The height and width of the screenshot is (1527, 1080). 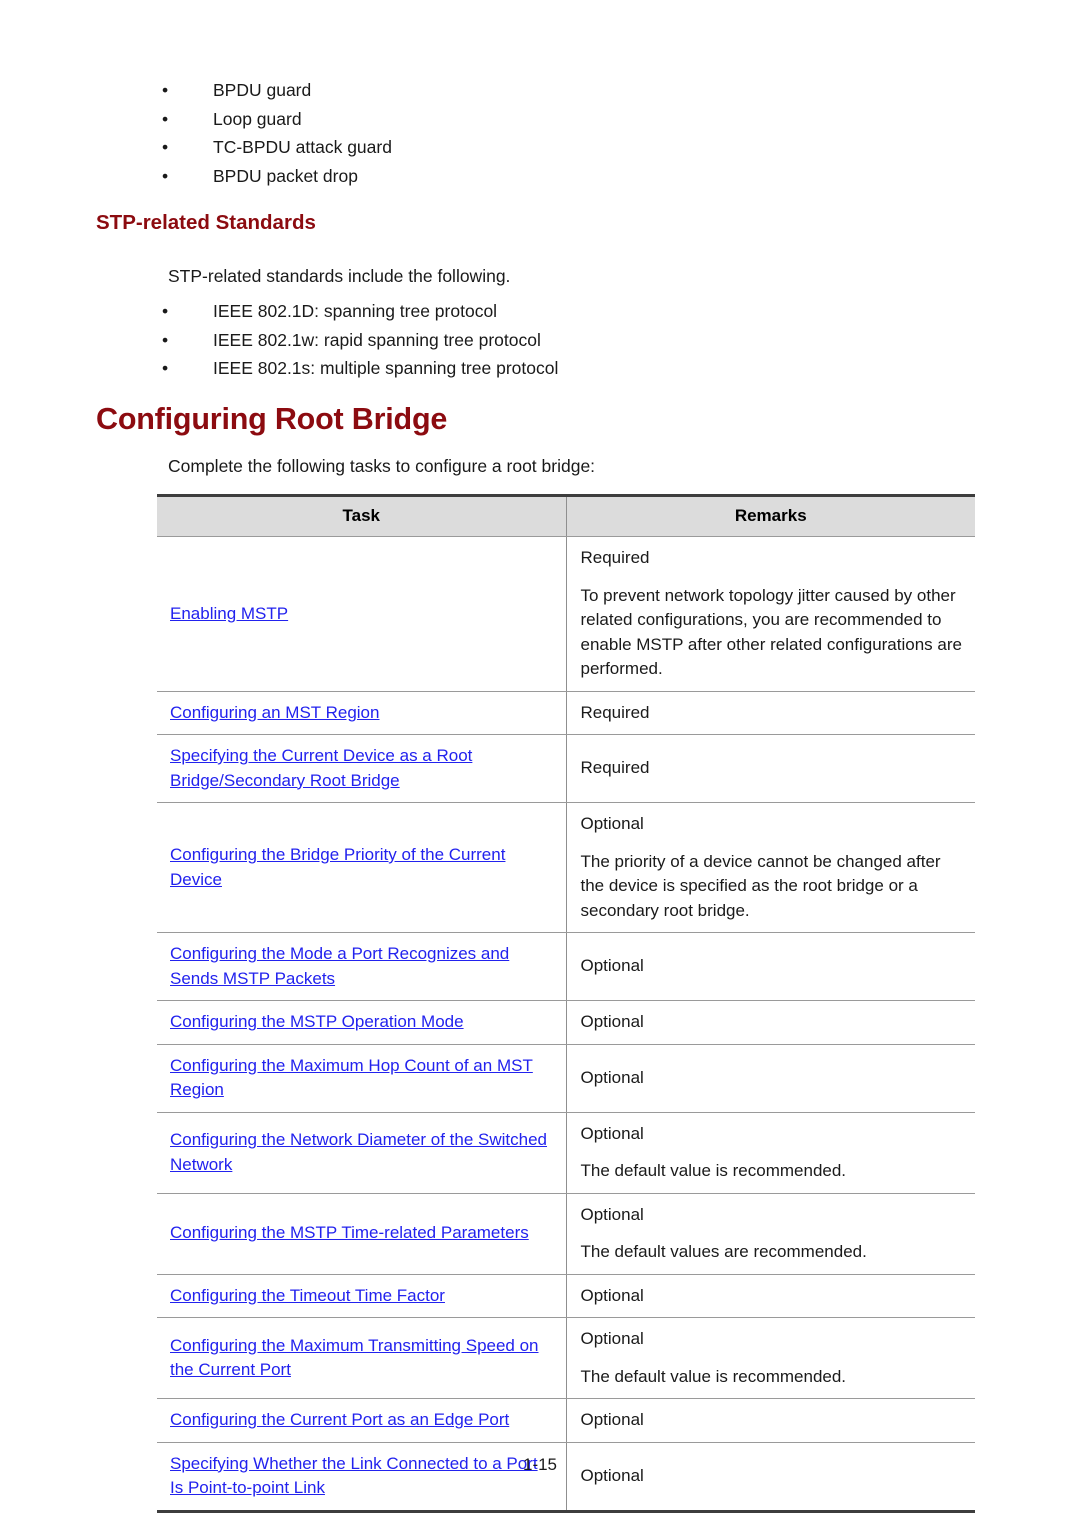 What do you see at coordinates (307, 1295) in the screenshot?
I see `task-link: Configuring the Timeout Time Factor` at bounding box center [307, 1295].